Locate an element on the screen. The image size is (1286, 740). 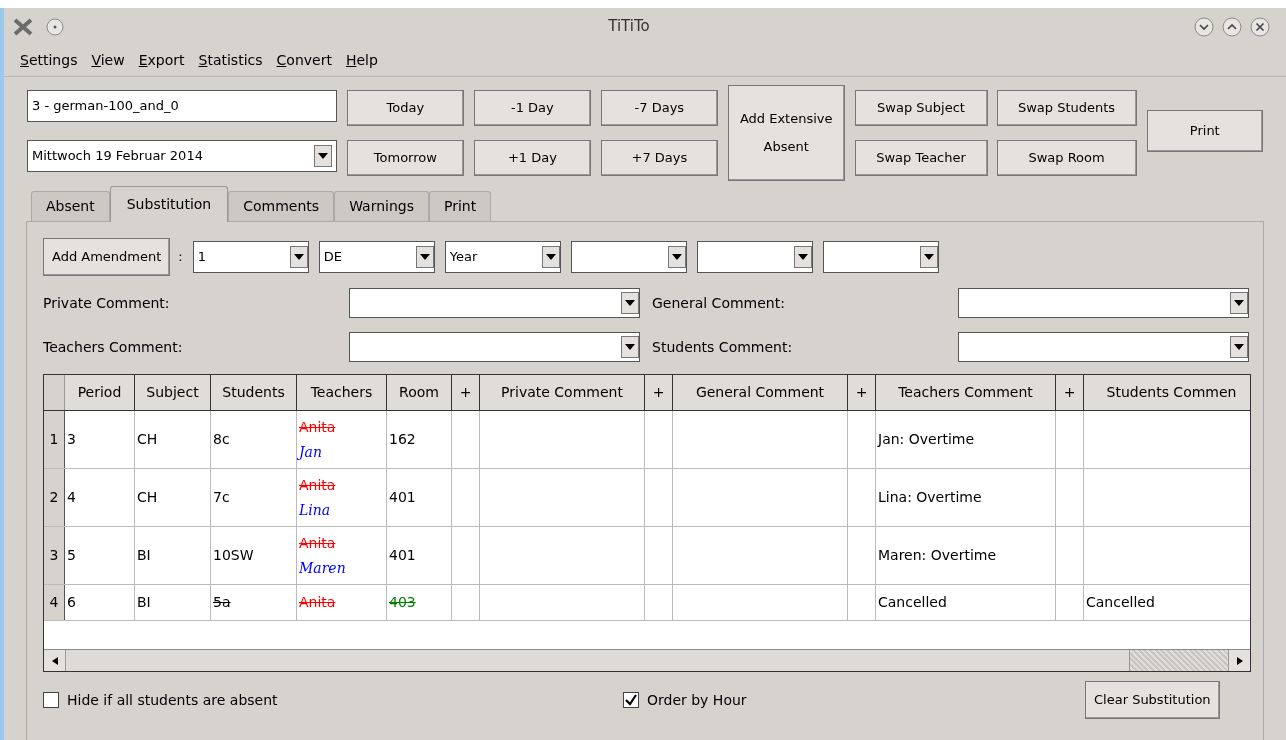
add-extensive-absent-button: Add Extensive Absent is located at coordinates (786, 133).